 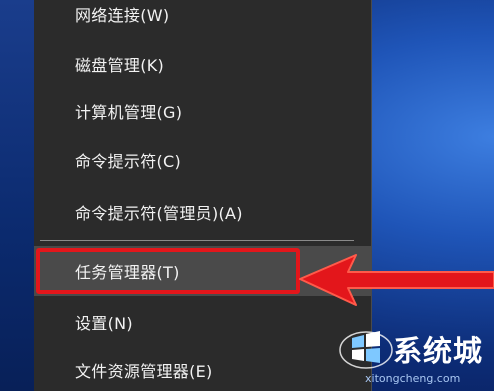 What do you see at coordinates (17, 195) in the screenshot?
I see `desktop-left-edge` at bounding box center [17, 195].